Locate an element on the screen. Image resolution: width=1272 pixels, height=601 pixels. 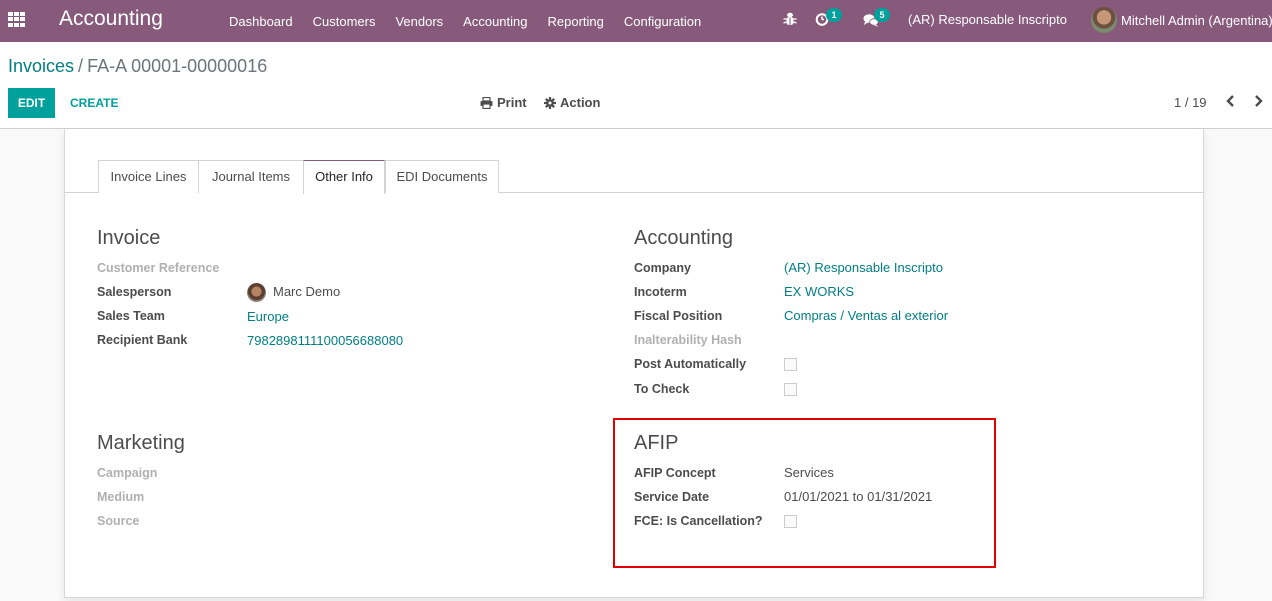
edit-button: EDIT is located at coordinates (31, 103).